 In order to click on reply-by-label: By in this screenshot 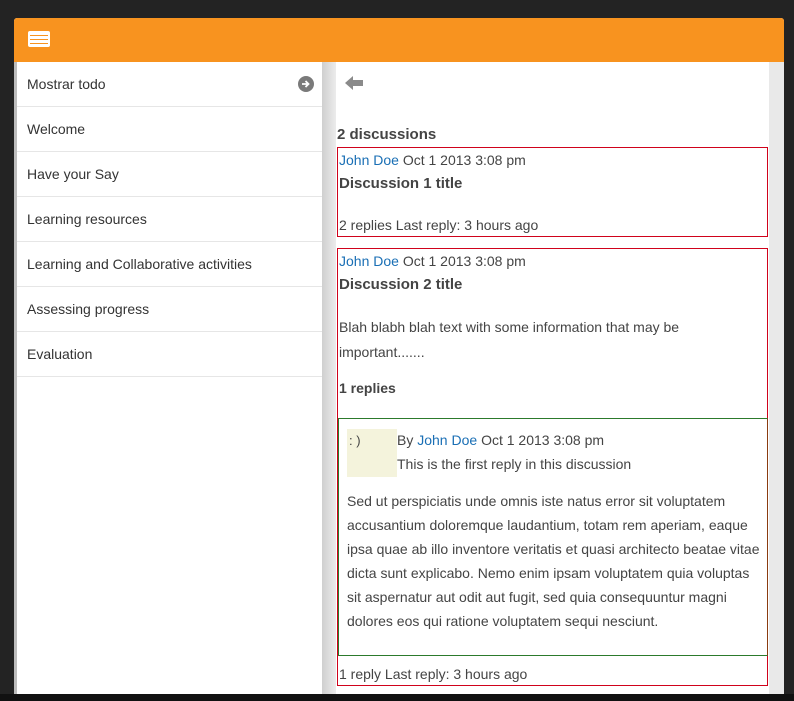, I will do `click(405, 440)`.